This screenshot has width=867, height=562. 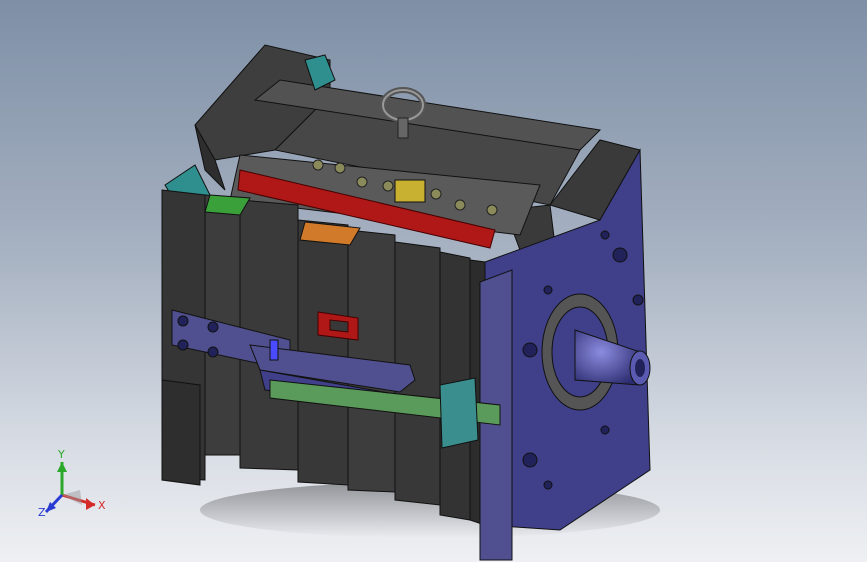 What do you see at coordinates (42, 512) in the screenshot?
I see `triad-z-label: Z` at bounding box center [42, 512].